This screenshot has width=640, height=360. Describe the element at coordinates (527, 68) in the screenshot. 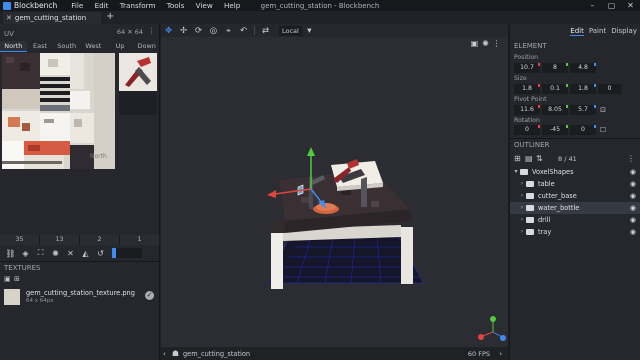

I see `position-x-input: 10.7` at that location.